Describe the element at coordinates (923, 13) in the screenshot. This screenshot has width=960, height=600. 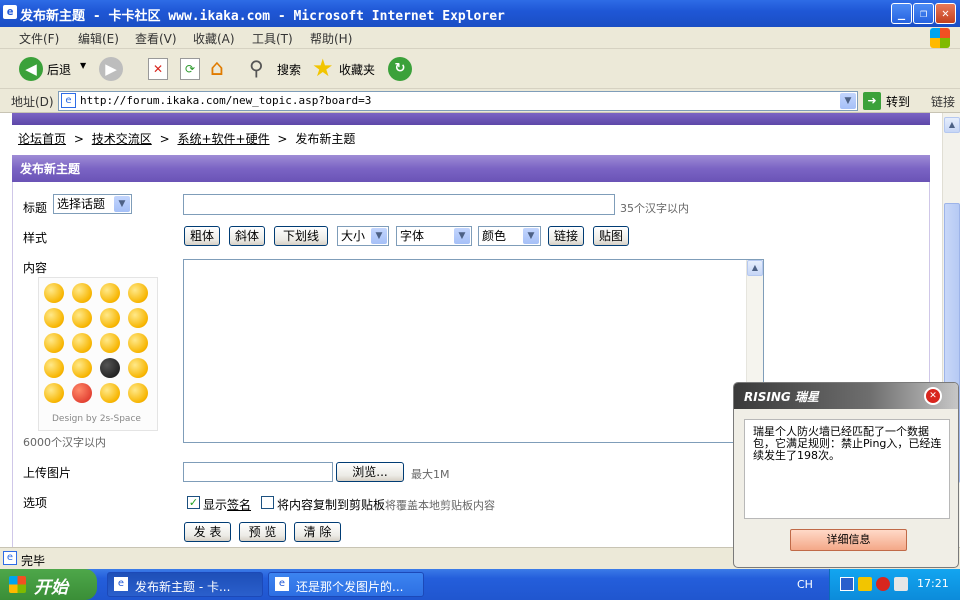
I see `maximize-button: ❐` at that location.